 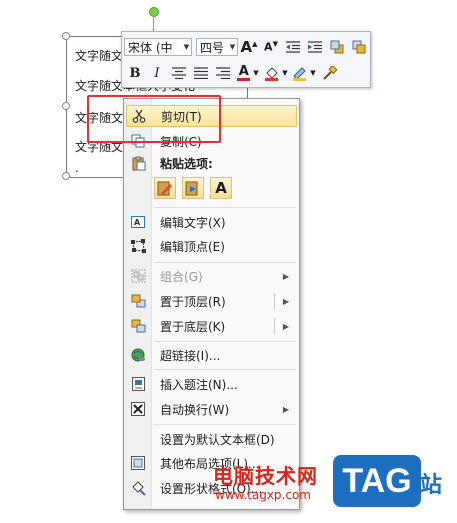 I want to click on svg-text: A, so click(x=137, y=222).